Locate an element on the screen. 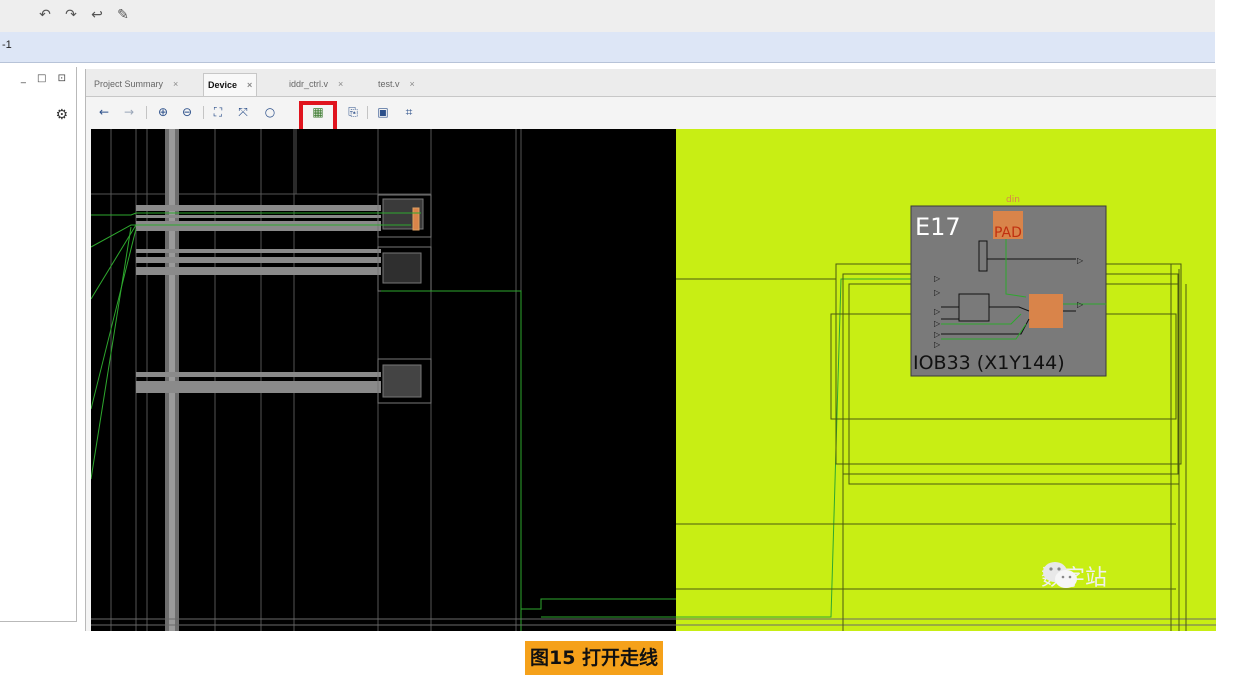  tile-label: IOB33 (X1Y144) is located at coordinates (989, 363).